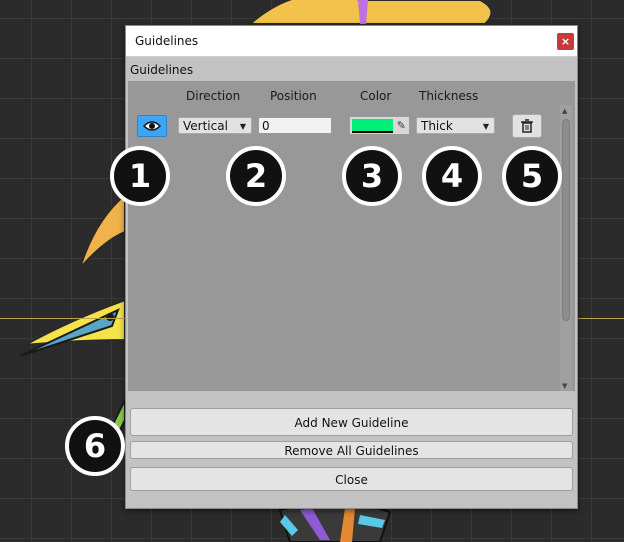  What do you see at coordinates (95, 446) in the screenshot?
I see `annotation-badge-6: 6` at bounding box center [95, 446].